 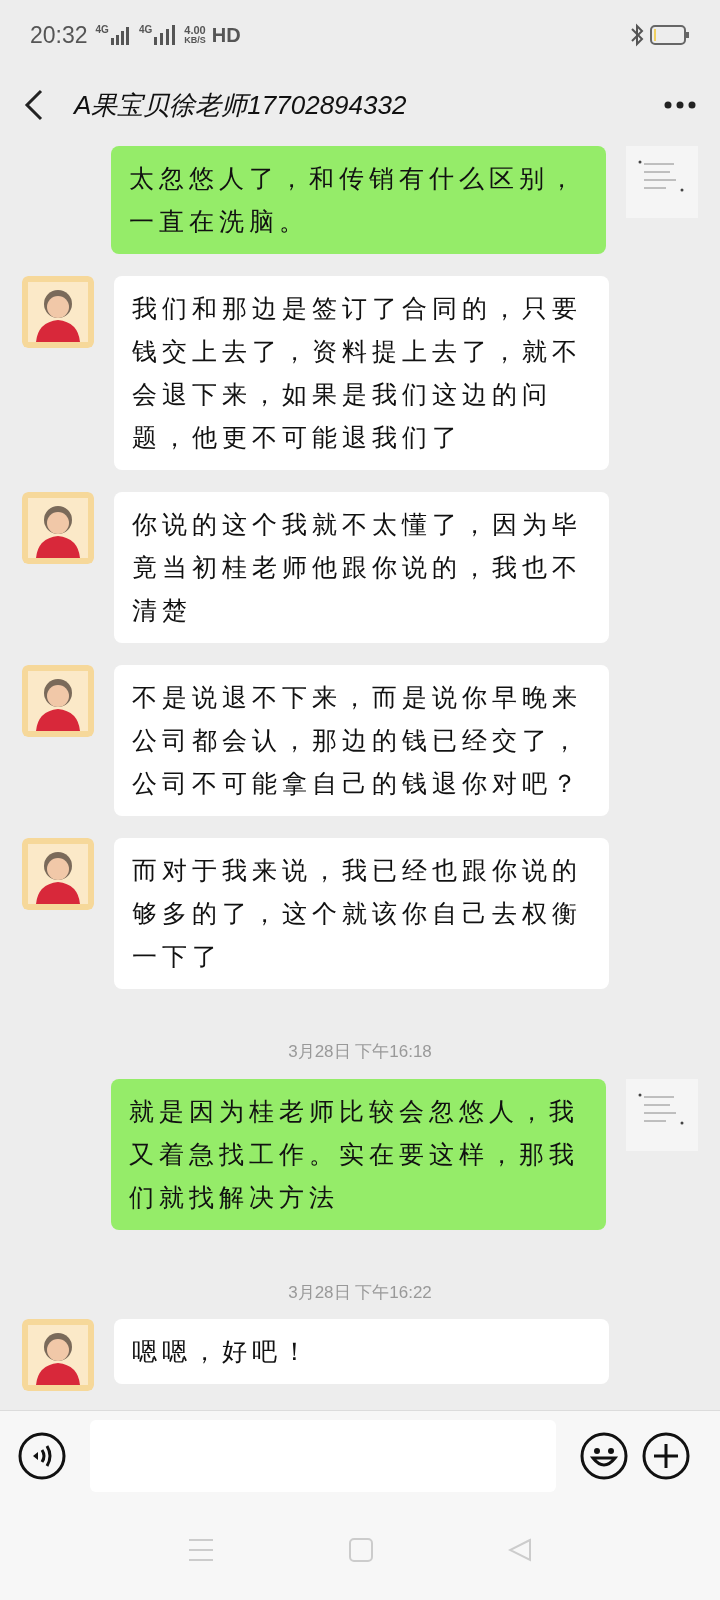 I want to click on more-icon, so click(x=680, y=105).